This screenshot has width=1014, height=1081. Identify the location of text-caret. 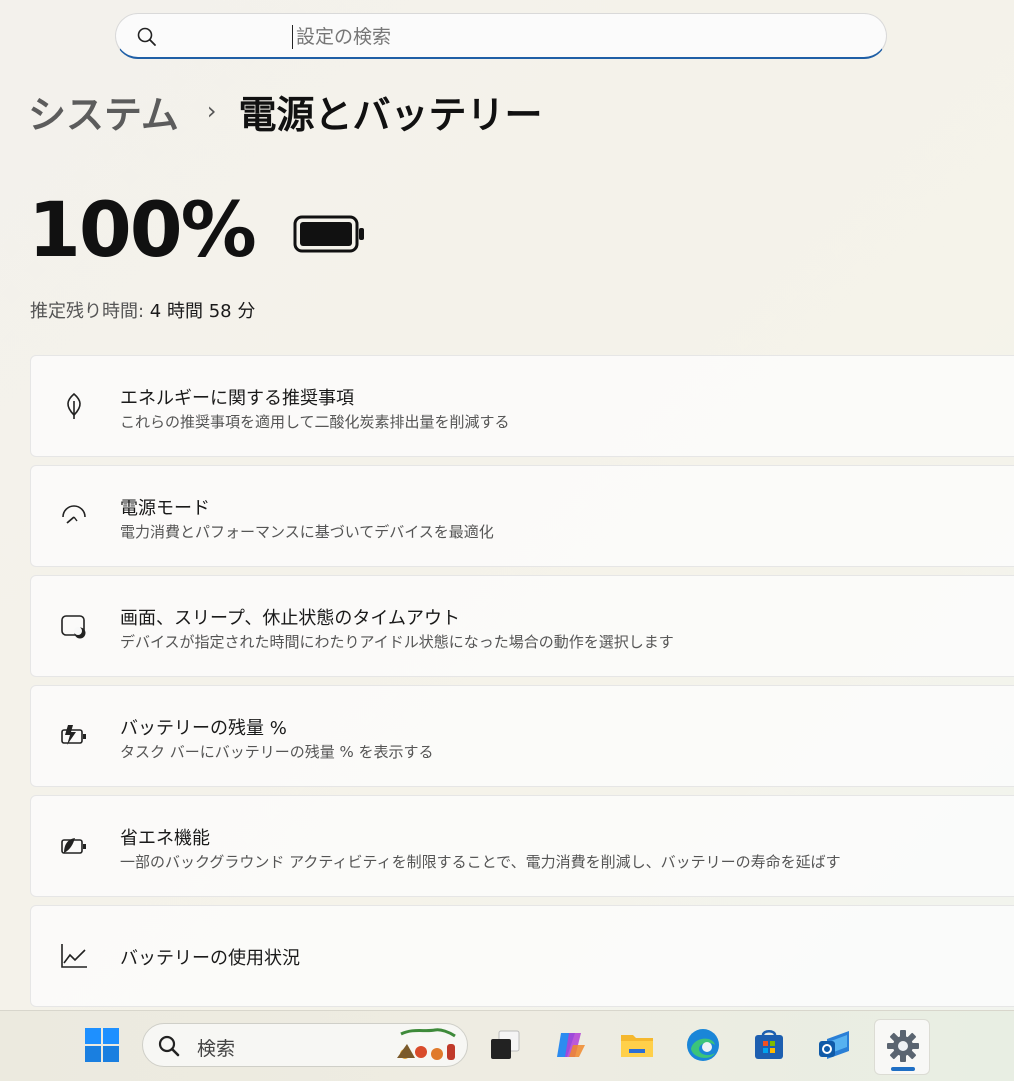
(292, 37).